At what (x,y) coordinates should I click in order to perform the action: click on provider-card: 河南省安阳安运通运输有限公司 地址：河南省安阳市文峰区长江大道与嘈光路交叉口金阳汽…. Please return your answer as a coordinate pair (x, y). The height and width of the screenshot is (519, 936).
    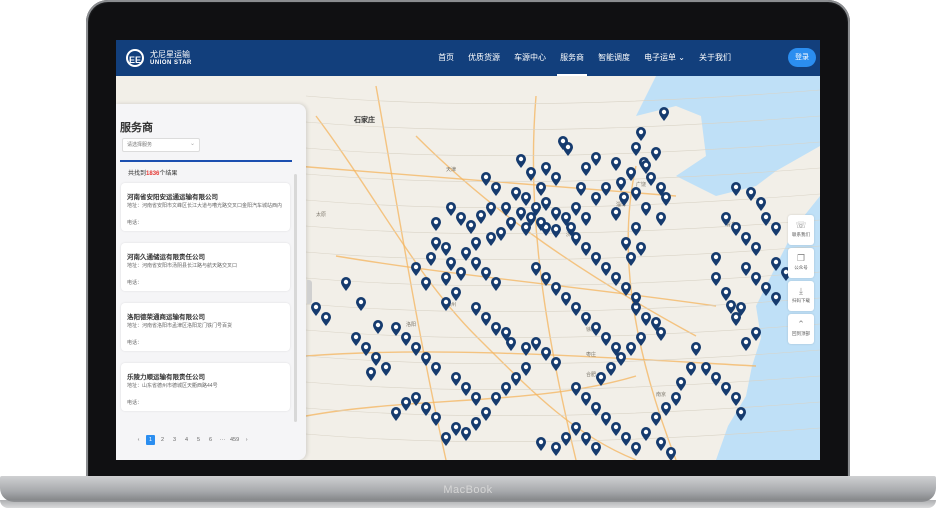
    Looking at the image, I should click on (205, 207).